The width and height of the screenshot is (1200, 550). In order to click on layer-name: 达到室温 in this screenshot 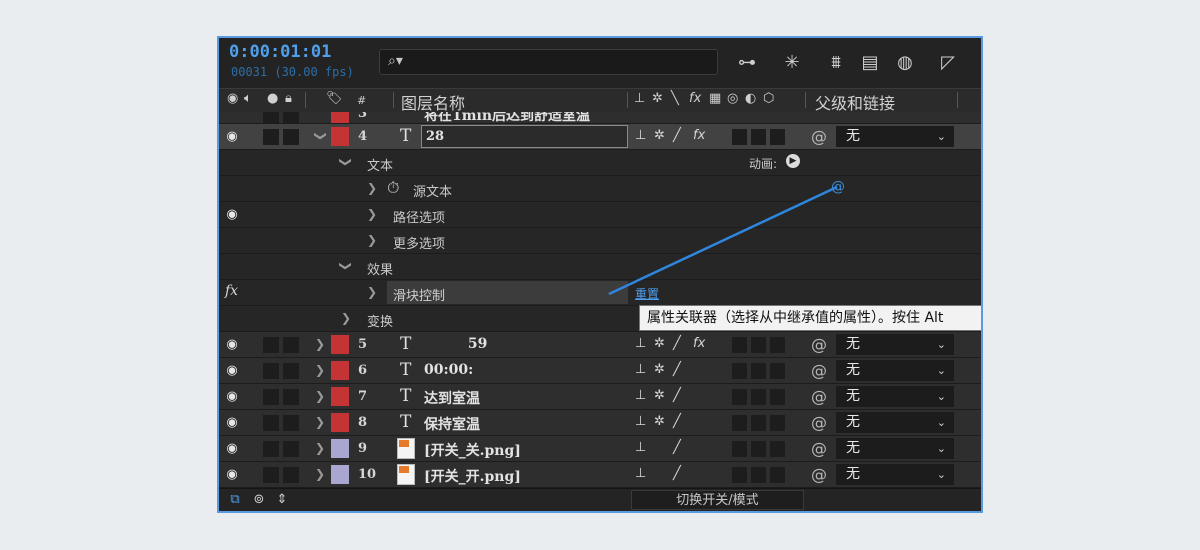, I will do `click(452, 398)`.